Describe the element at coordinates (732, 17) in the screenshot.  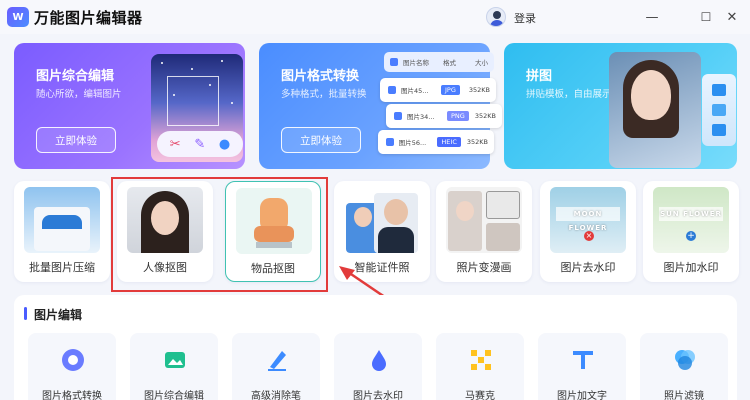
I see `close-button: ✕` at that location.